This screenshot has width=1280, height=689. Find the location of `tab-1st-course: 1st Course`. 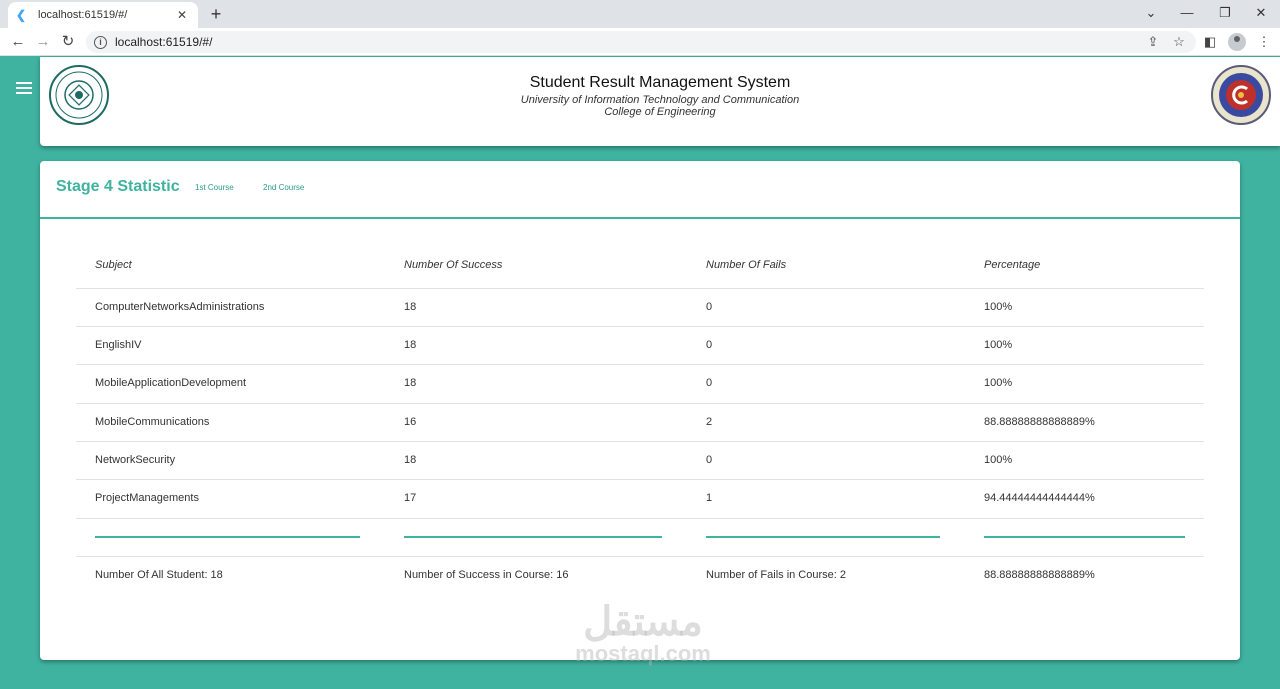

tab-1st-course: 1st Course is located at coordinates (214, 187).